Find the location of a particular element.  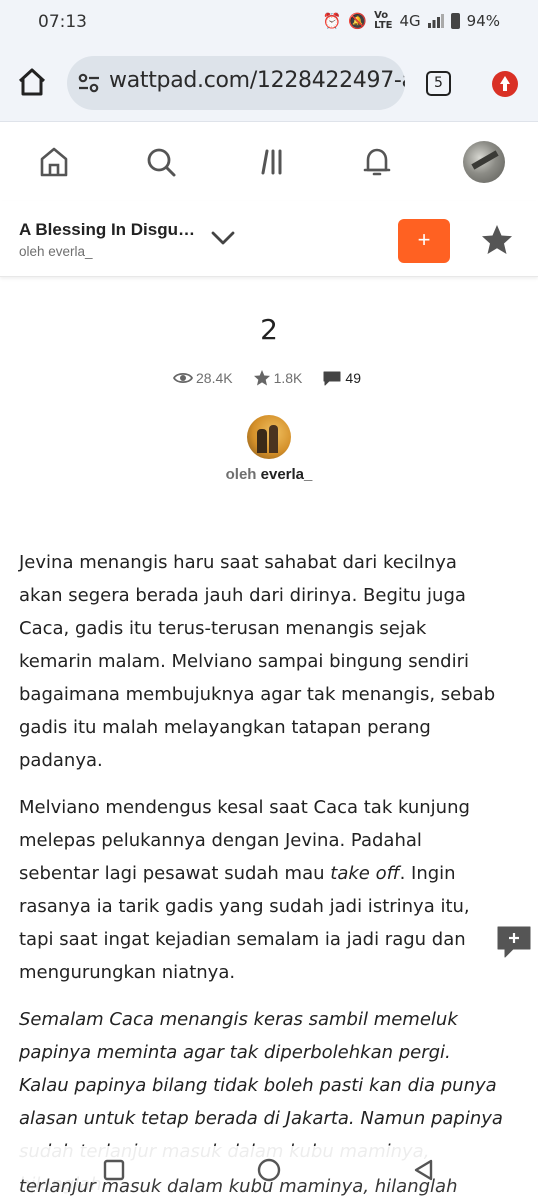

mute-bell-icon: 🔕 is located at coordinates (358, 21).